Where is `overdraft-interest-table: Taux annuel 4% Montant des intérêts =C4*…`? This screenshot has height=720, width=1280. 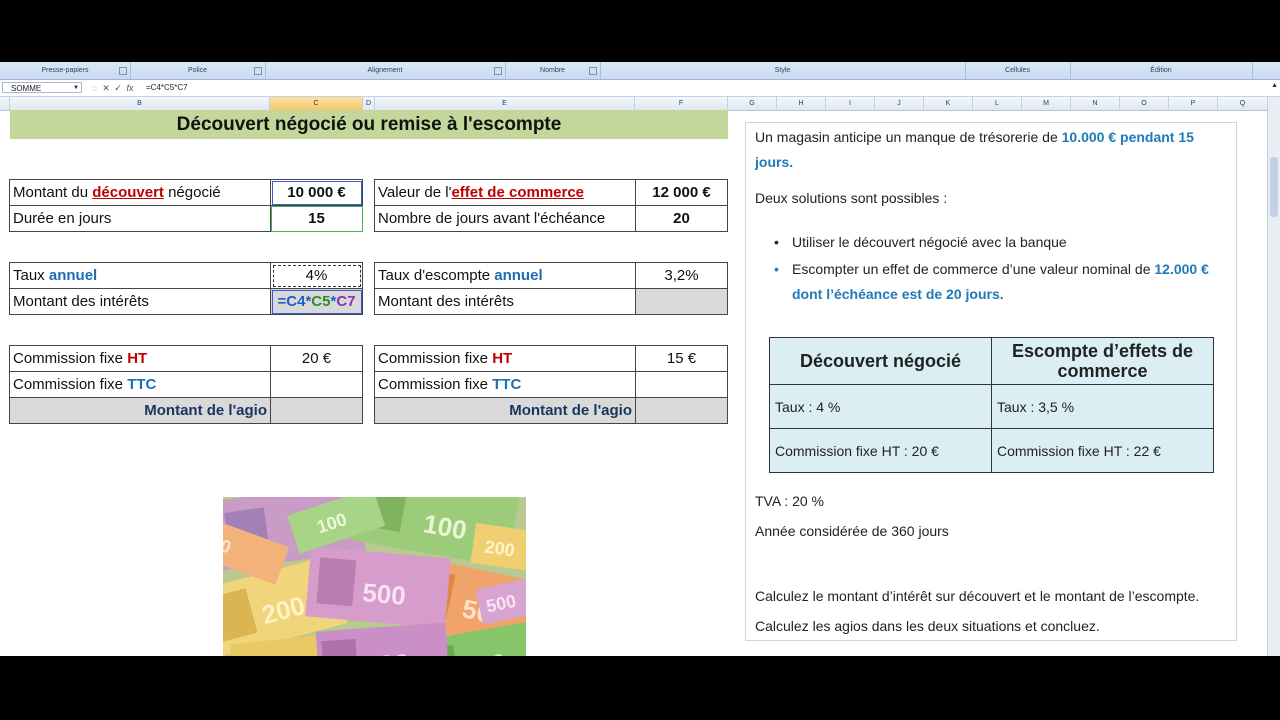
overdraft-interest-table: Taux annuel 4% Montant des intérêts =C4*… is located at coordinates (186, 288).